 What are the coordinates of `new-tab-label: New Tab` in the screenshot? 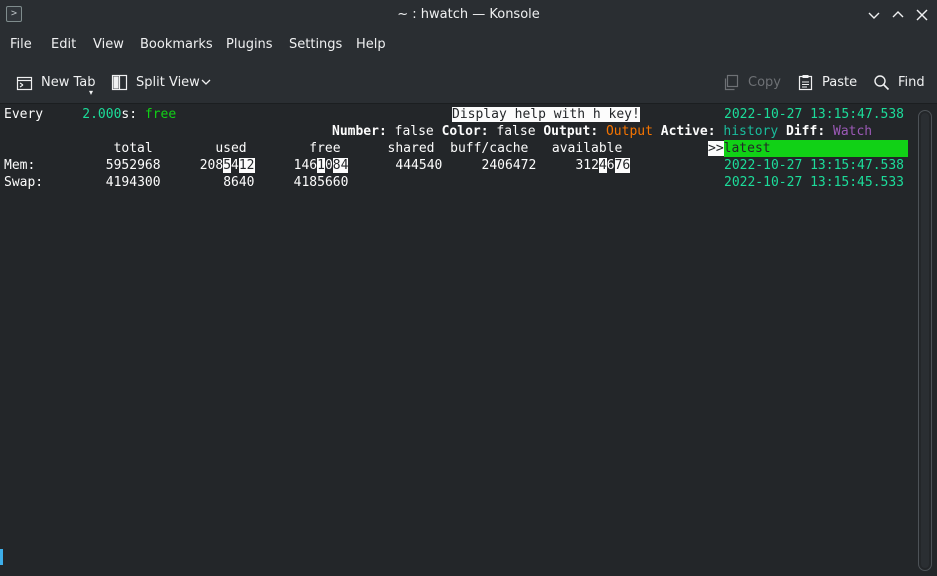 It's located at (68, 82).